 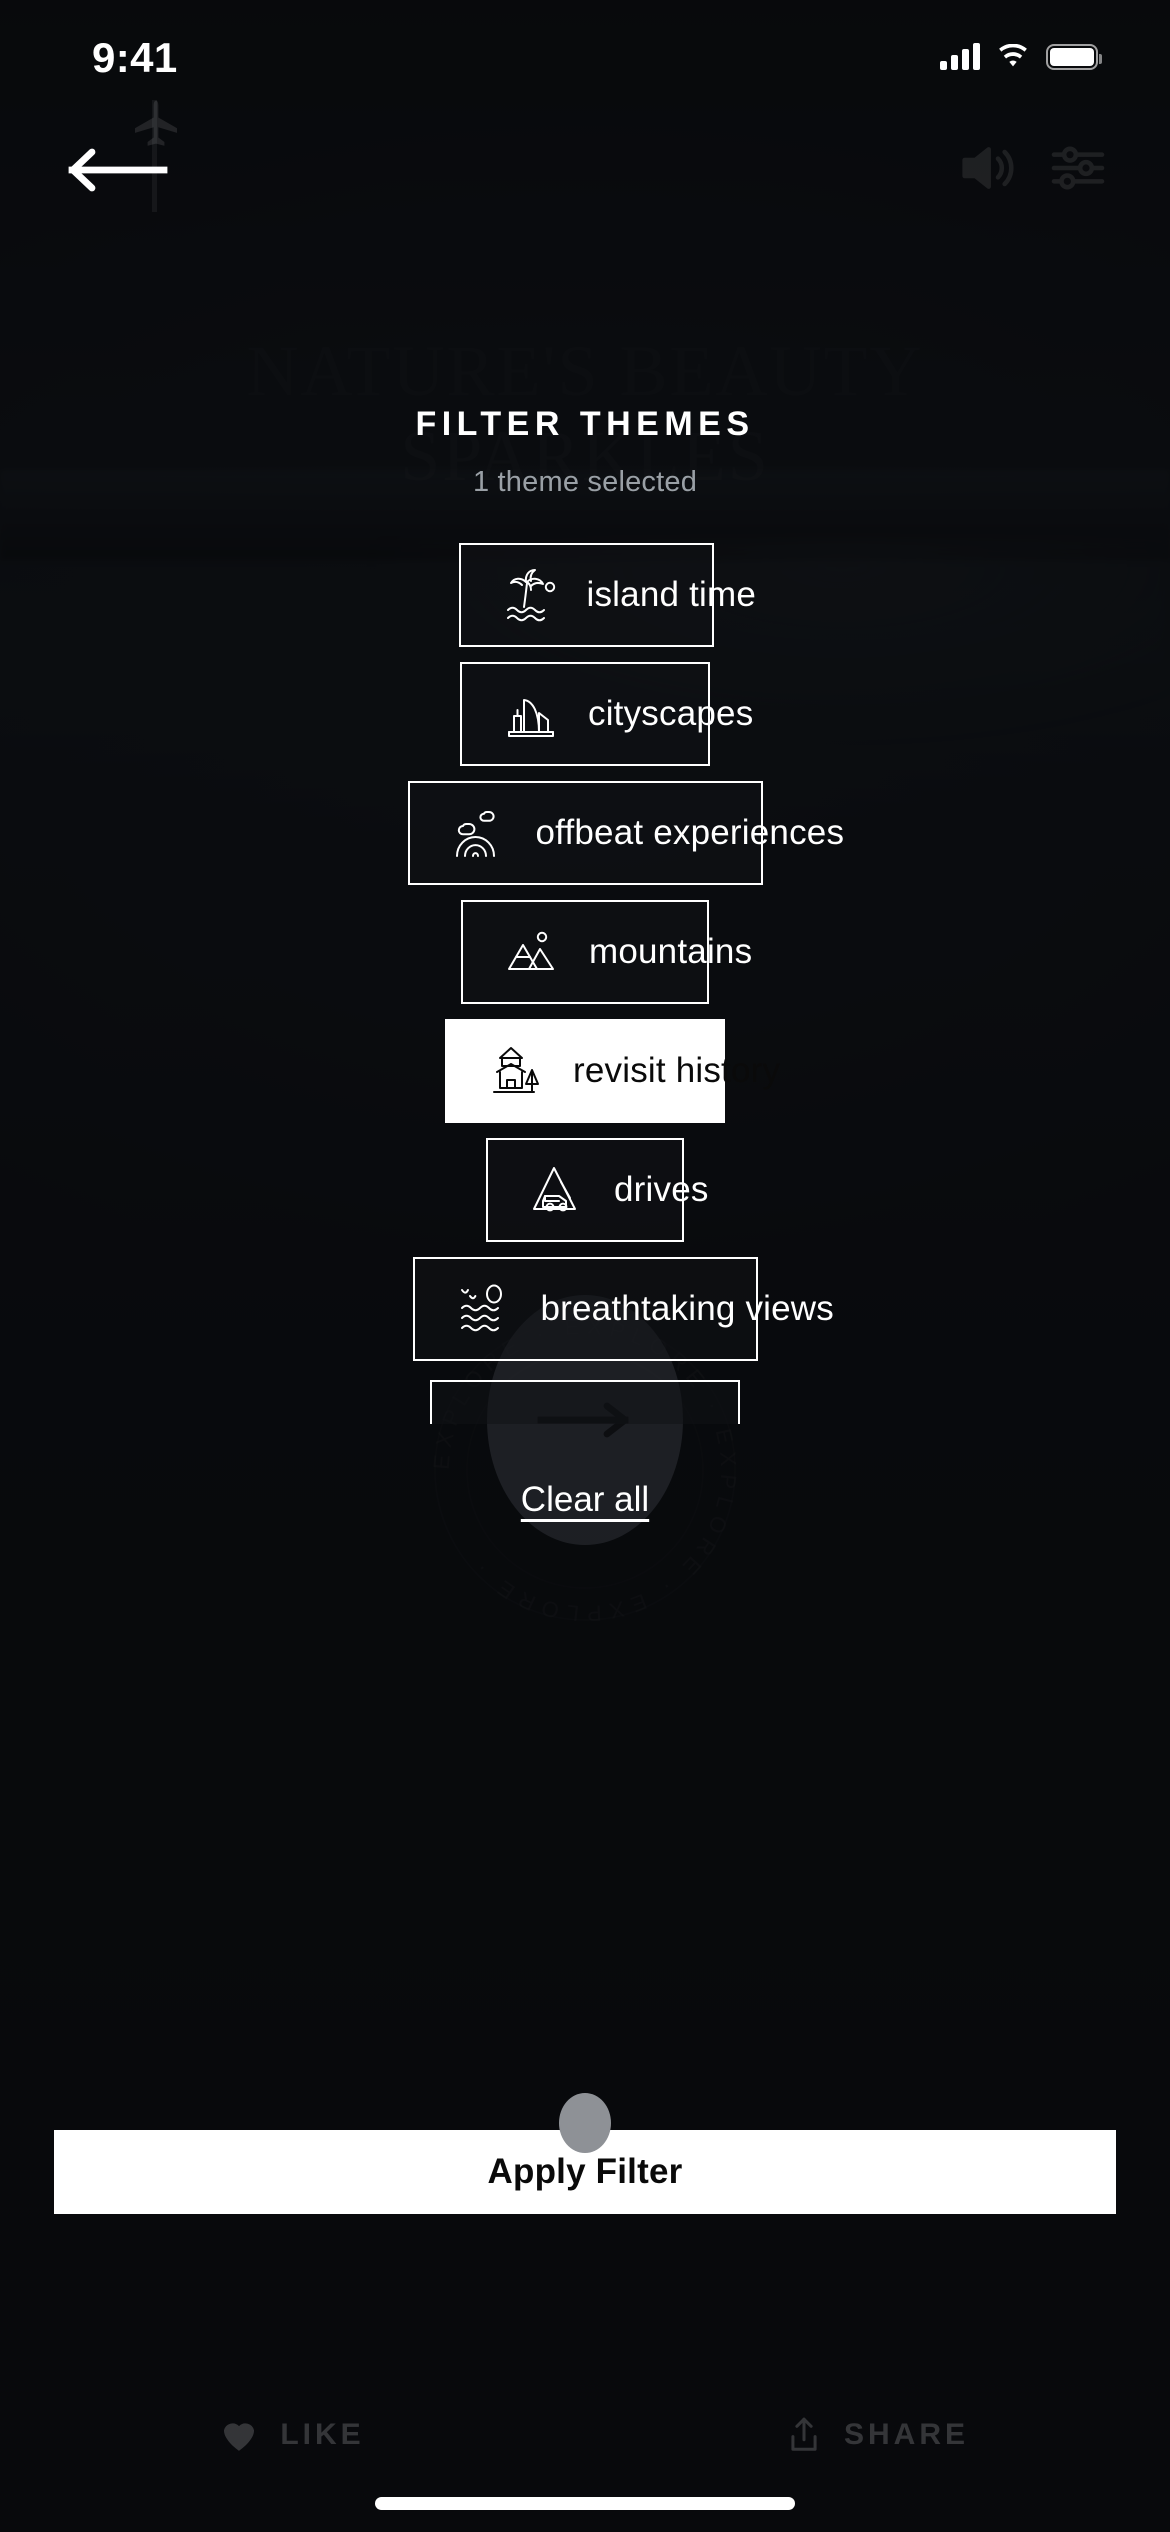 What do you see at coordinates (585, 1500) in the screenshot?
I see `clear-all-button: Clear all` at bounding box center [585, 1500].